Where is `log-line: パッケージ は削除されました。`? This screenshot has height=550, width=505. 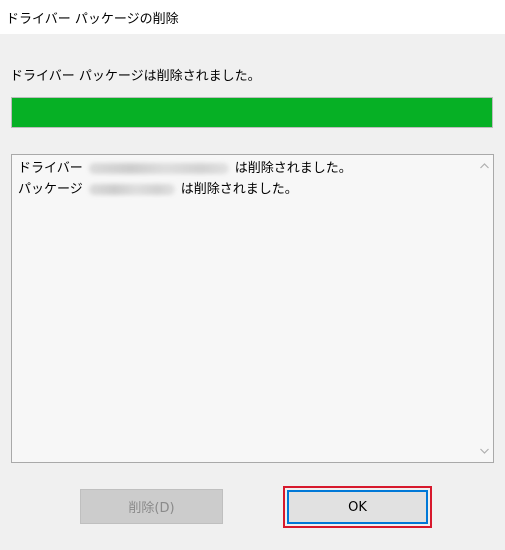
log-line: パッケージ は削除されました。 is located at coordinates (243, 189).